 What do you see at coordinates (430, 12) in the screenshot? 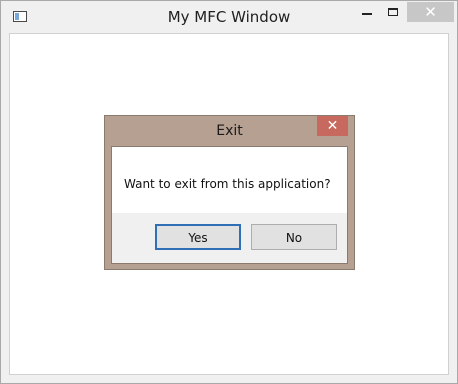
I see `window-close-button: ✕` at bounding box center [430, 12].